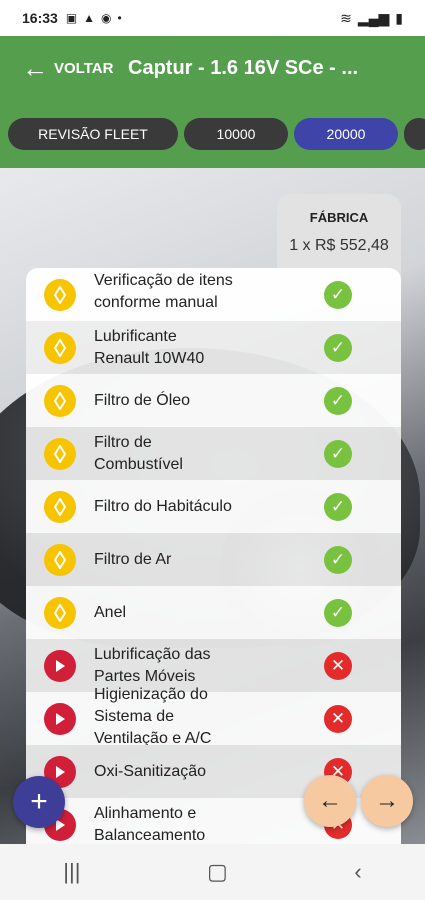 The image size is (425, 900). Describe the element at coordinates (339, 217) in the screenshot. I see `fabrica-label: FÁBRICA` at that location.